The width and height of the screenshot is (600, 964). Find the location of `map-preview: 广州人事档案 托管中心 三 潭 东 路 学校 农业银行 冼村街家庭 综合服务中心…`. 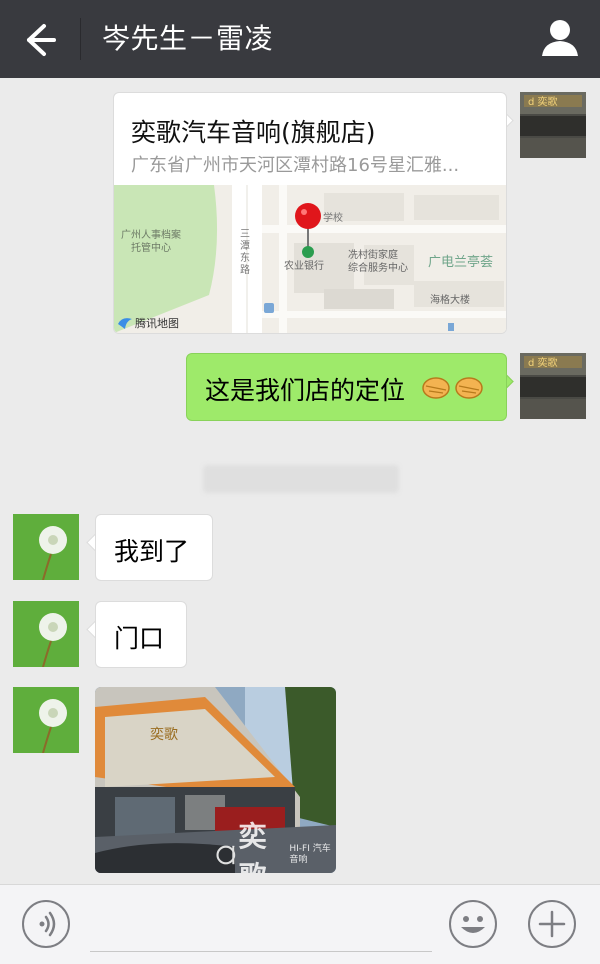

map-preview: 广州人事档案 托管中心 三 潭 东 路 学校 农业银行 冼村街家庭 综合服务中心… is located at coordinates (310, 259).